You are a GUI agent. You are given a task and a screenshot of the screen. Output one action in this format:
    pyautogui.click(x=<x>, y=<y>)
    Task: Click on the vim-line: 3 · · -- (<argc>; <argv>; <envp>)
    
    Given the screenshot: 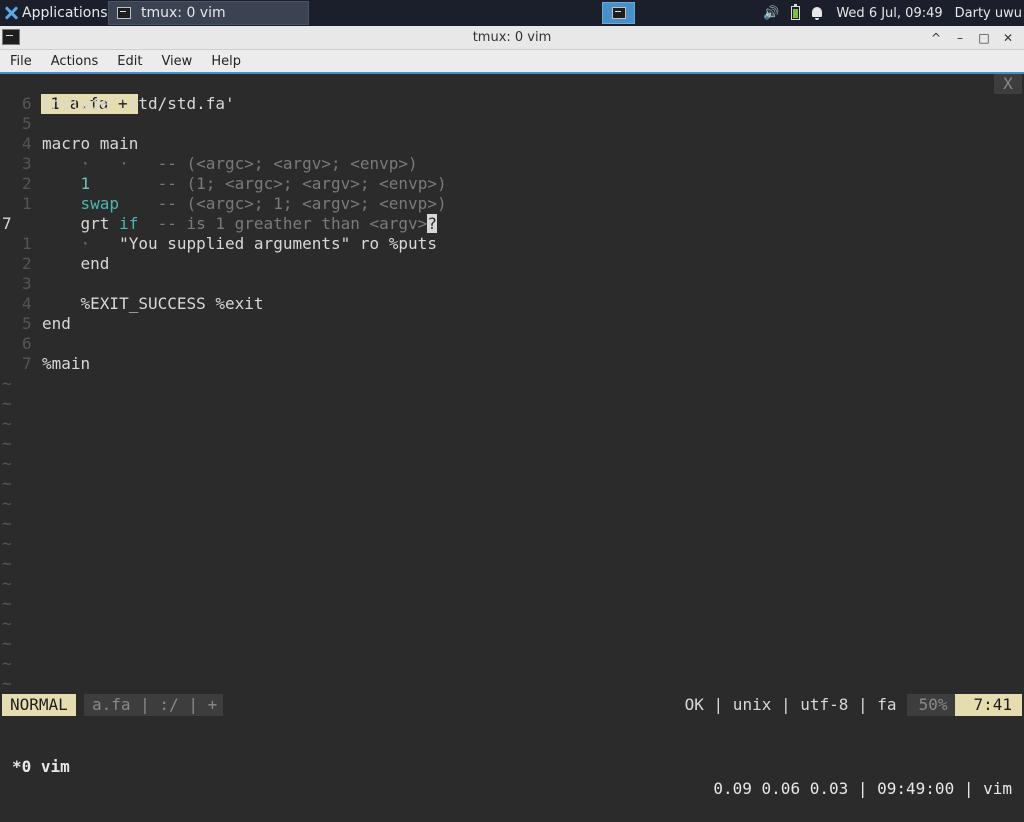 What is the action you would take?
    pyautogui.click(x=210, y=164)
    